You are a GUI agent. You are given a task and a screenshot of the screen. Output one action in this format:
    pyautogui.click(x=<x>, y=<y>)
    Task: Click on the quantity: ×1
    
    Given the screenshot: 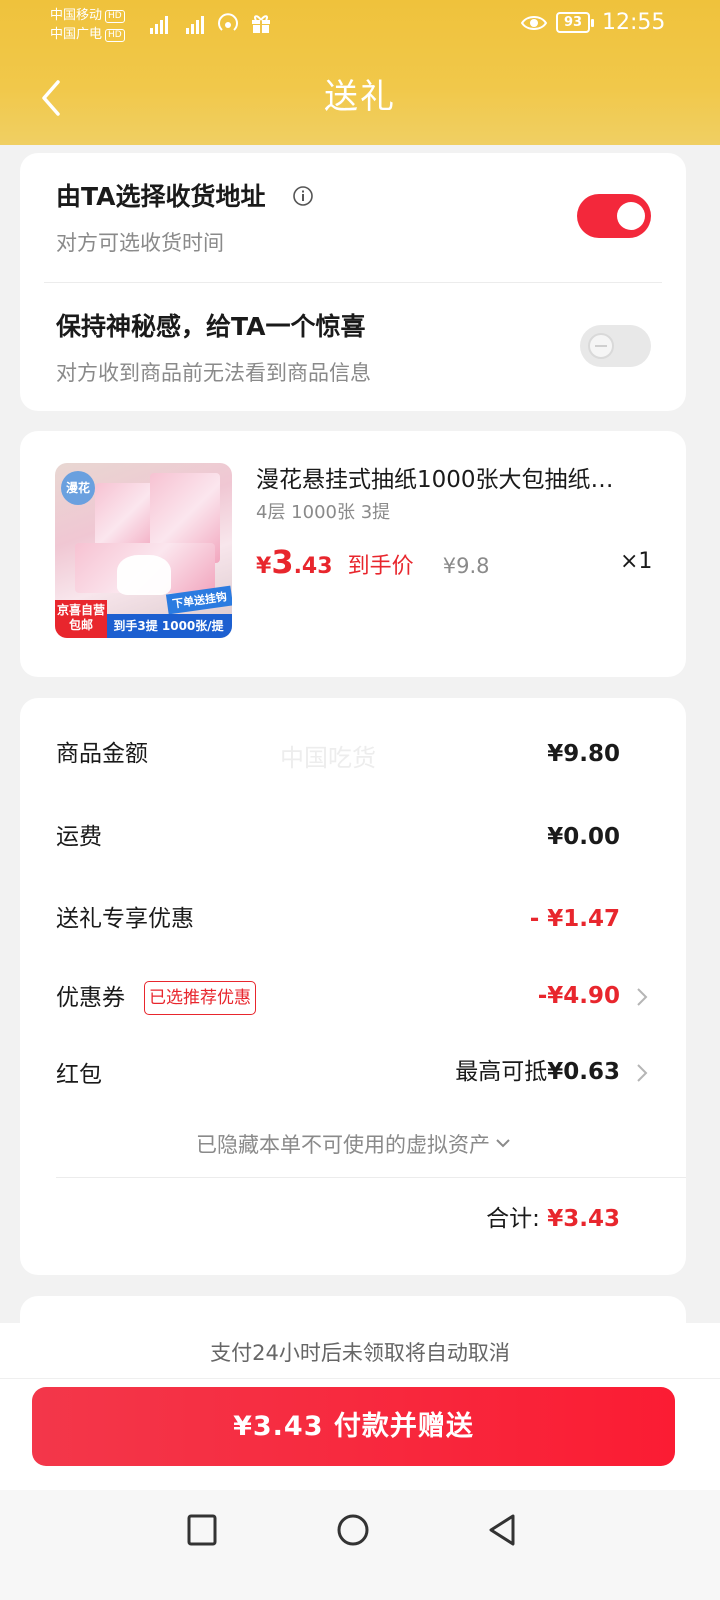 What is the action you would take?
    pyautogui.click(x=636, y=561)
    